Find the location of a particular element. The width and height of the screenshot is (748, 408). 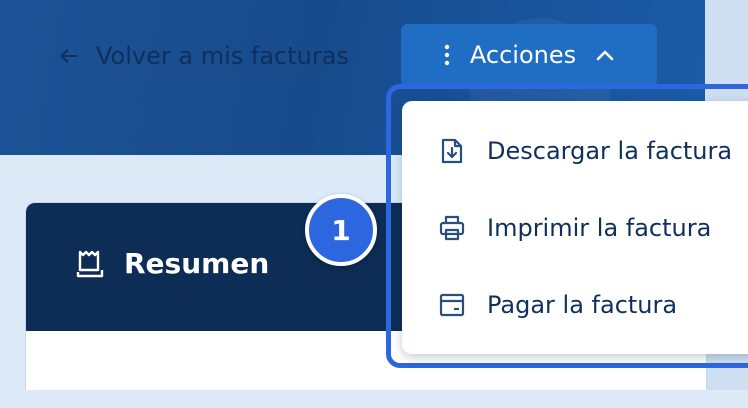

arrow-left-icon is located at coordinates (69, 56).